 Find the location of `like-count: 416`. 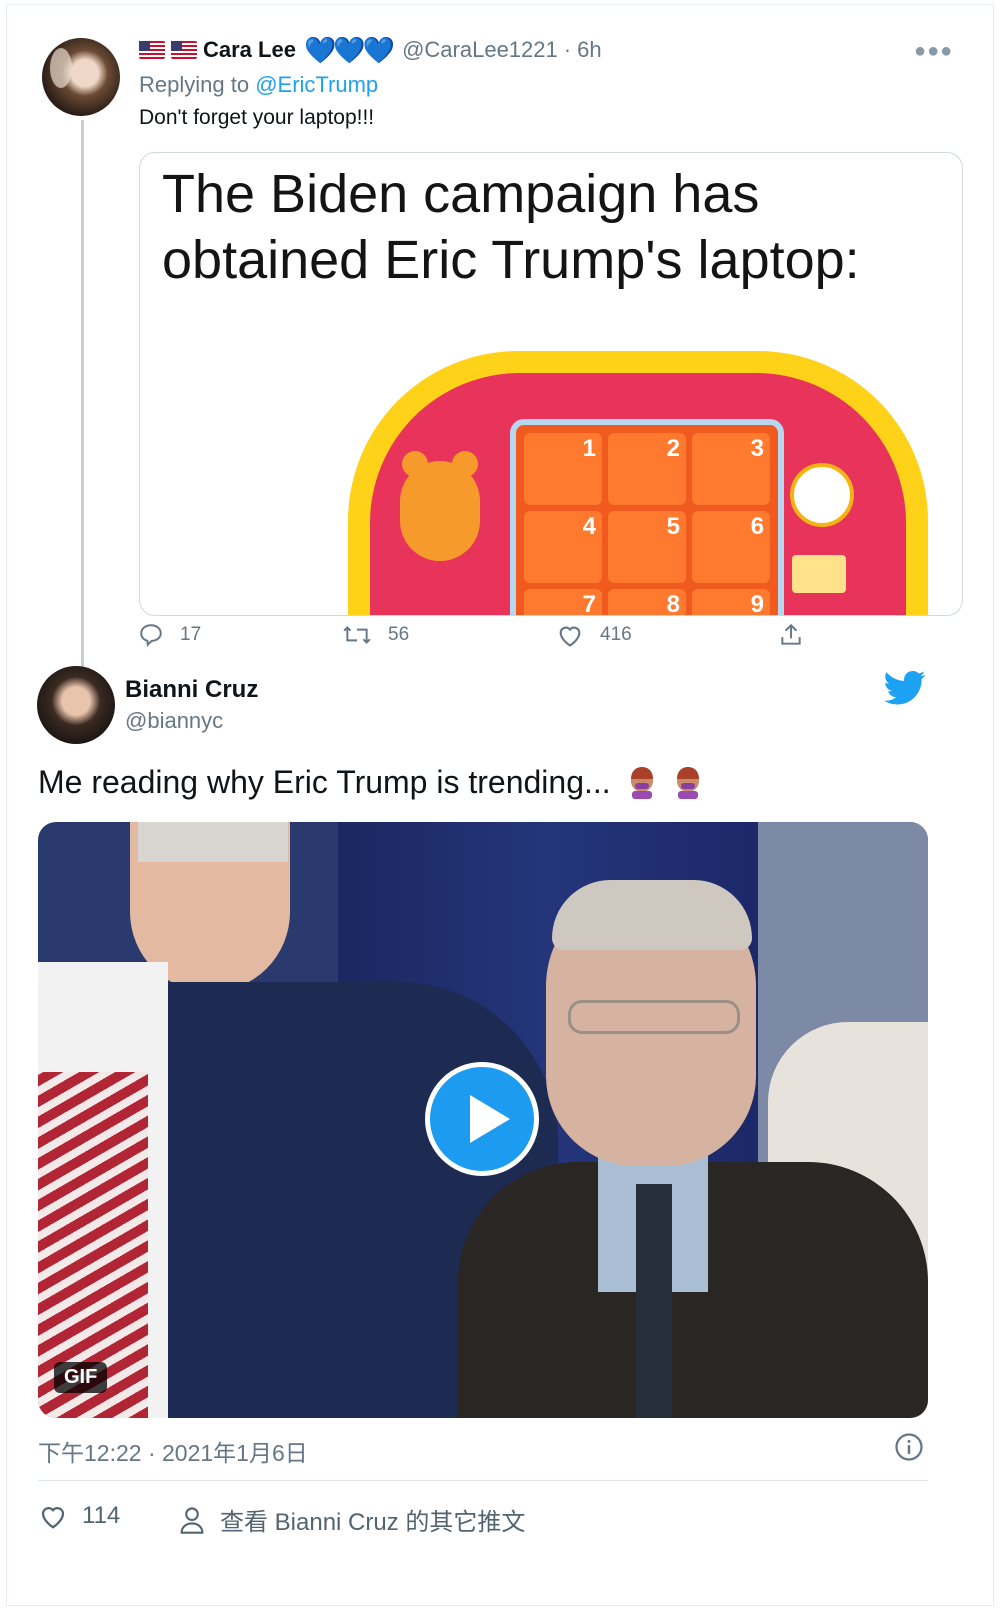

like-count: 416 is located at coordinates (616, 634).